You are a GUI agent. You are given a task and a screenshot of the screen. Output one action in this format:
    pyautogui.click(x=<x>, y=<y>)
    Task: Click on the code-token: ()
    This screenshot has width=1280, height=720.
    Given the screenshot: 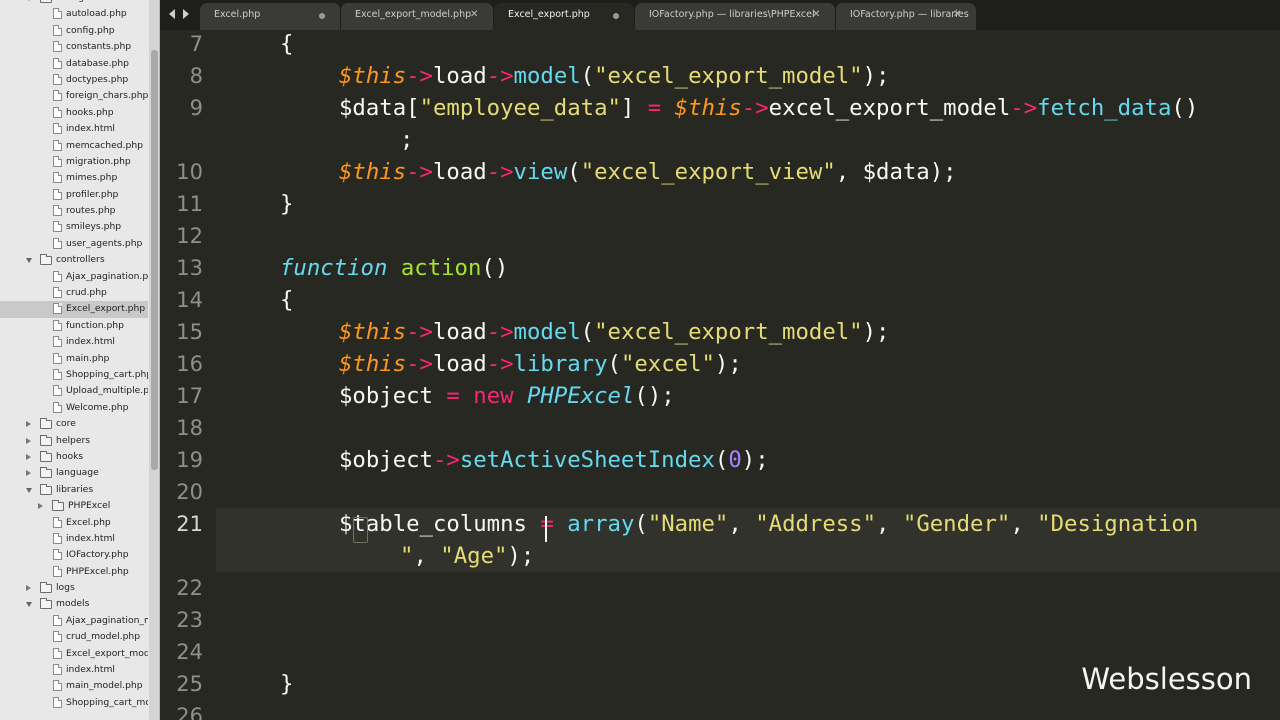 What is the action you would take?
    pyautogui.click(x=495, y=268)
    